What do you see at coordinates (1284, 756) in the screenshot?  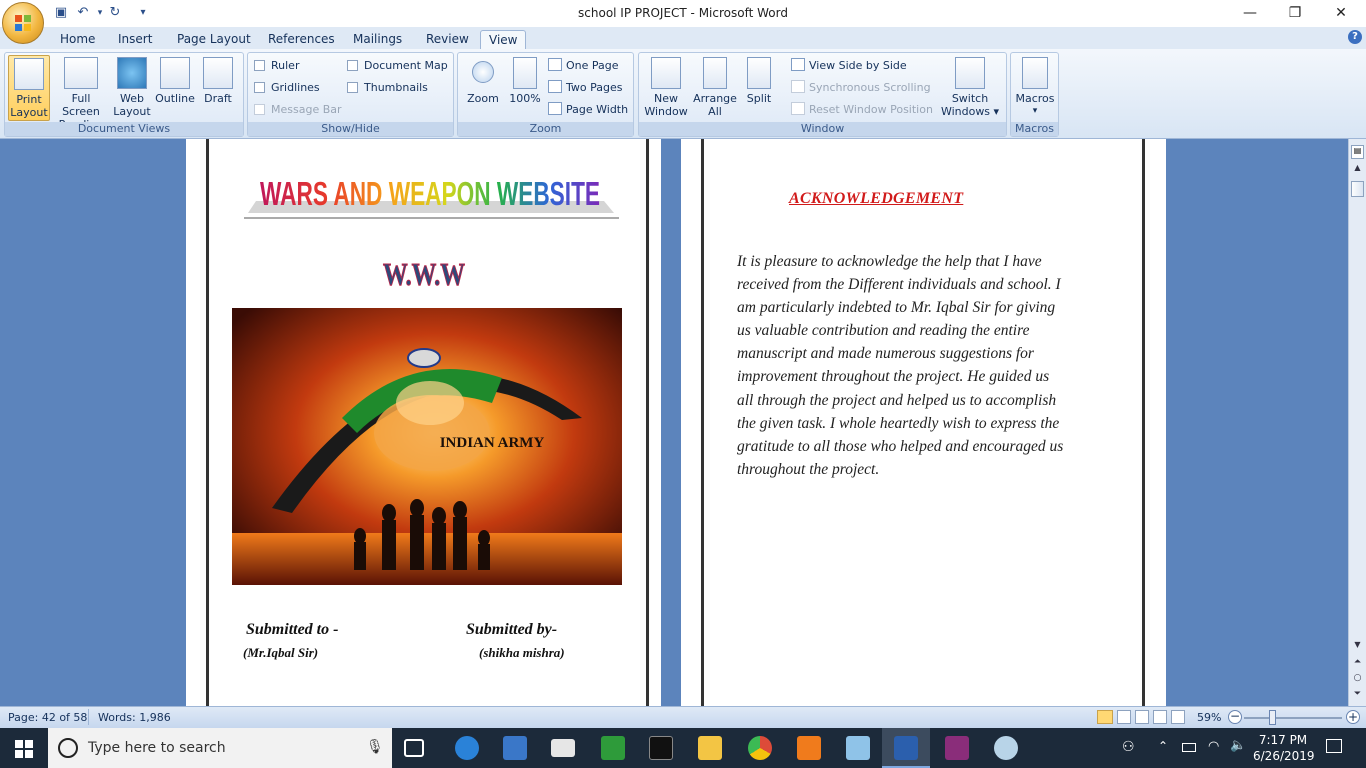 I see `clock-date: 6/26/2019` at bounding box center [1284, 756].